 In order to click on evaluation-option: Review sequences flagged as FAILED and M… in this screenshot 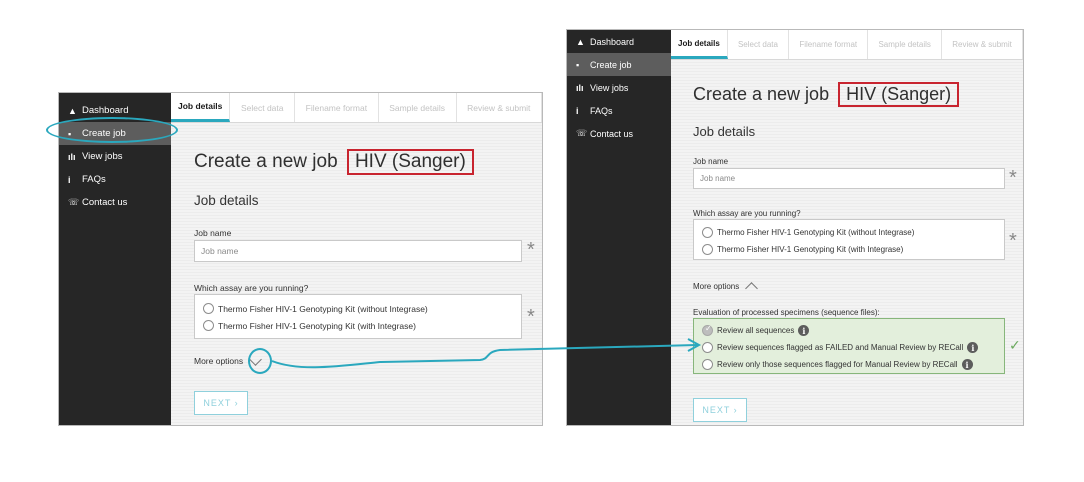, I will do `click(849, 347)`.